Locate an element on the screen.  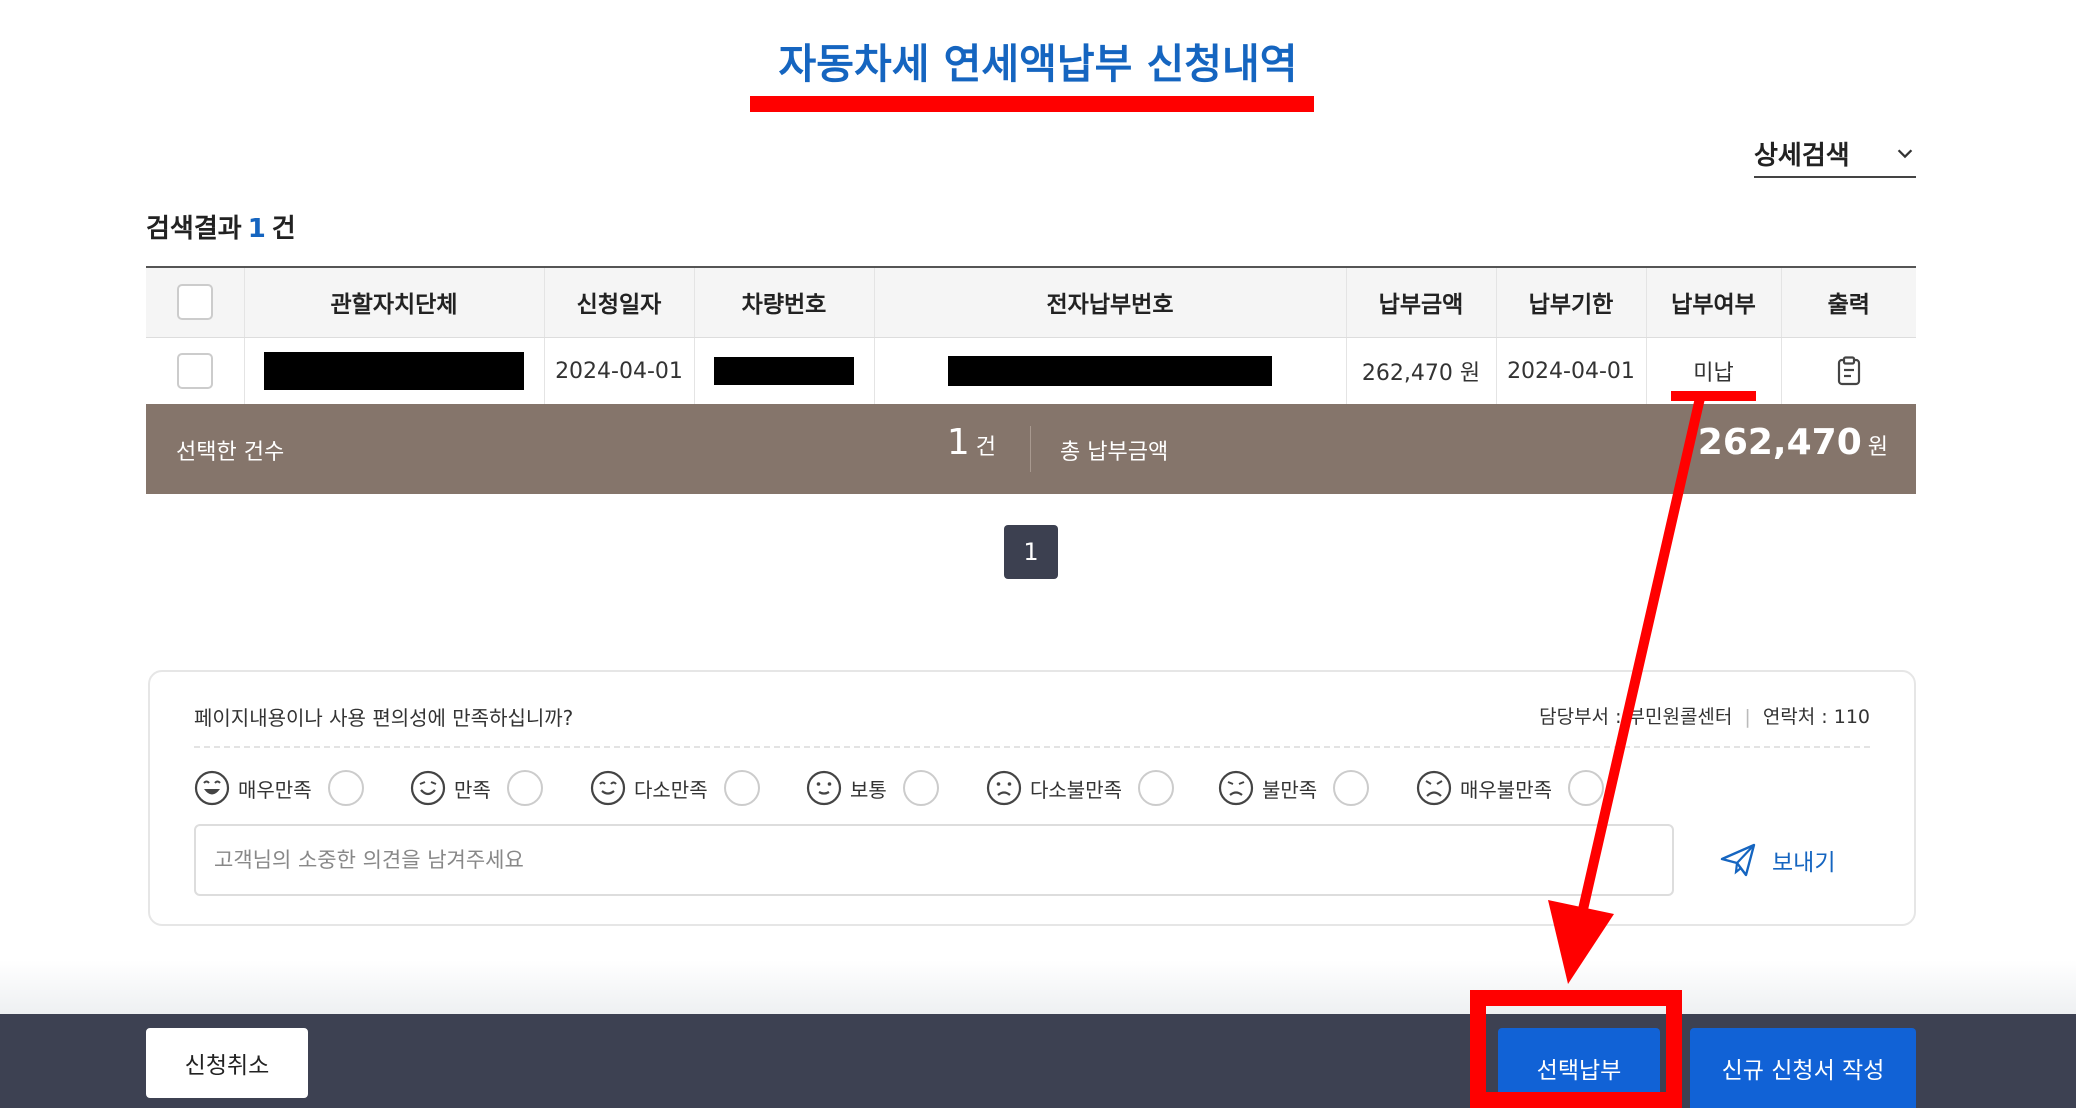
status-badge: 미납 is located at coordinates (1713, 373).